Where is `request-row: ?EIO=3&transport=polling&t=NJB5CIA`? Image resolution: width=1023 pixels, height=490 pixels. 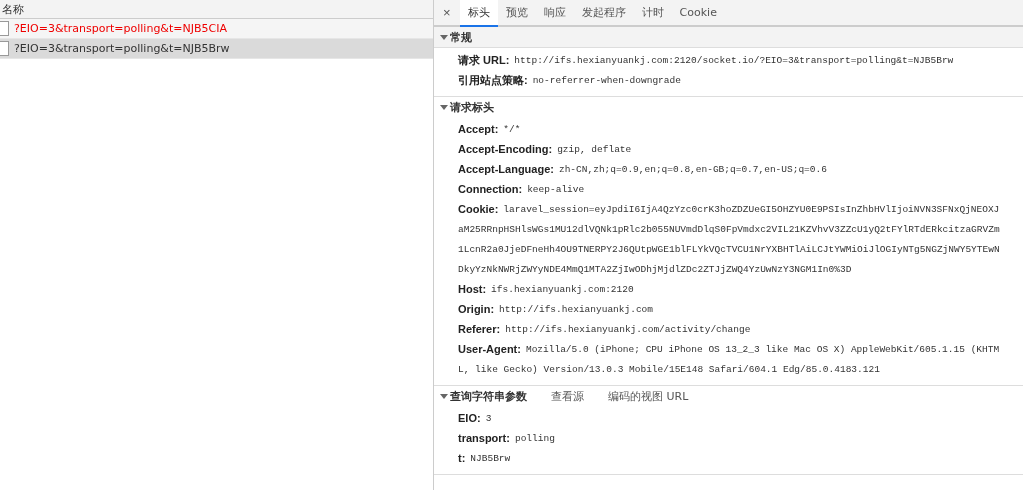 request-row: ?EIO=3&transport=polling&t=NJB5CIA is located at coordinates (216, 29).